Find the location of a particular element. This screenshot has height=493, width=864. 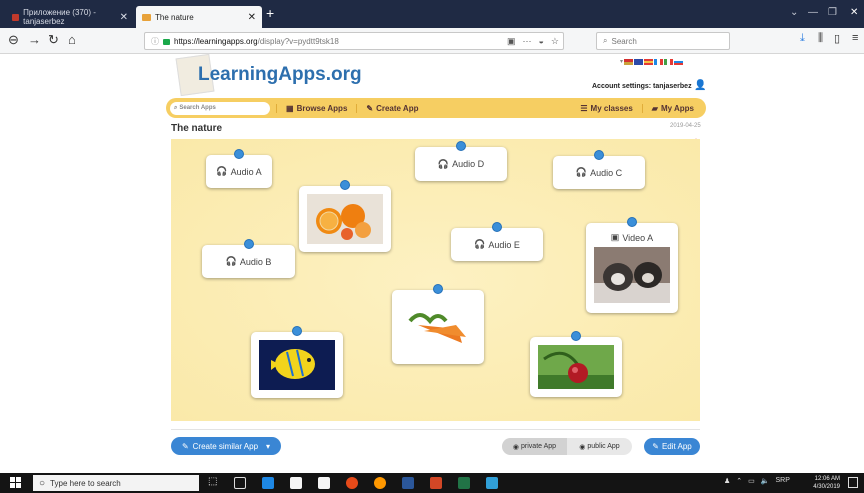

user-icon: 👤 is located at coordinates (700, 85).